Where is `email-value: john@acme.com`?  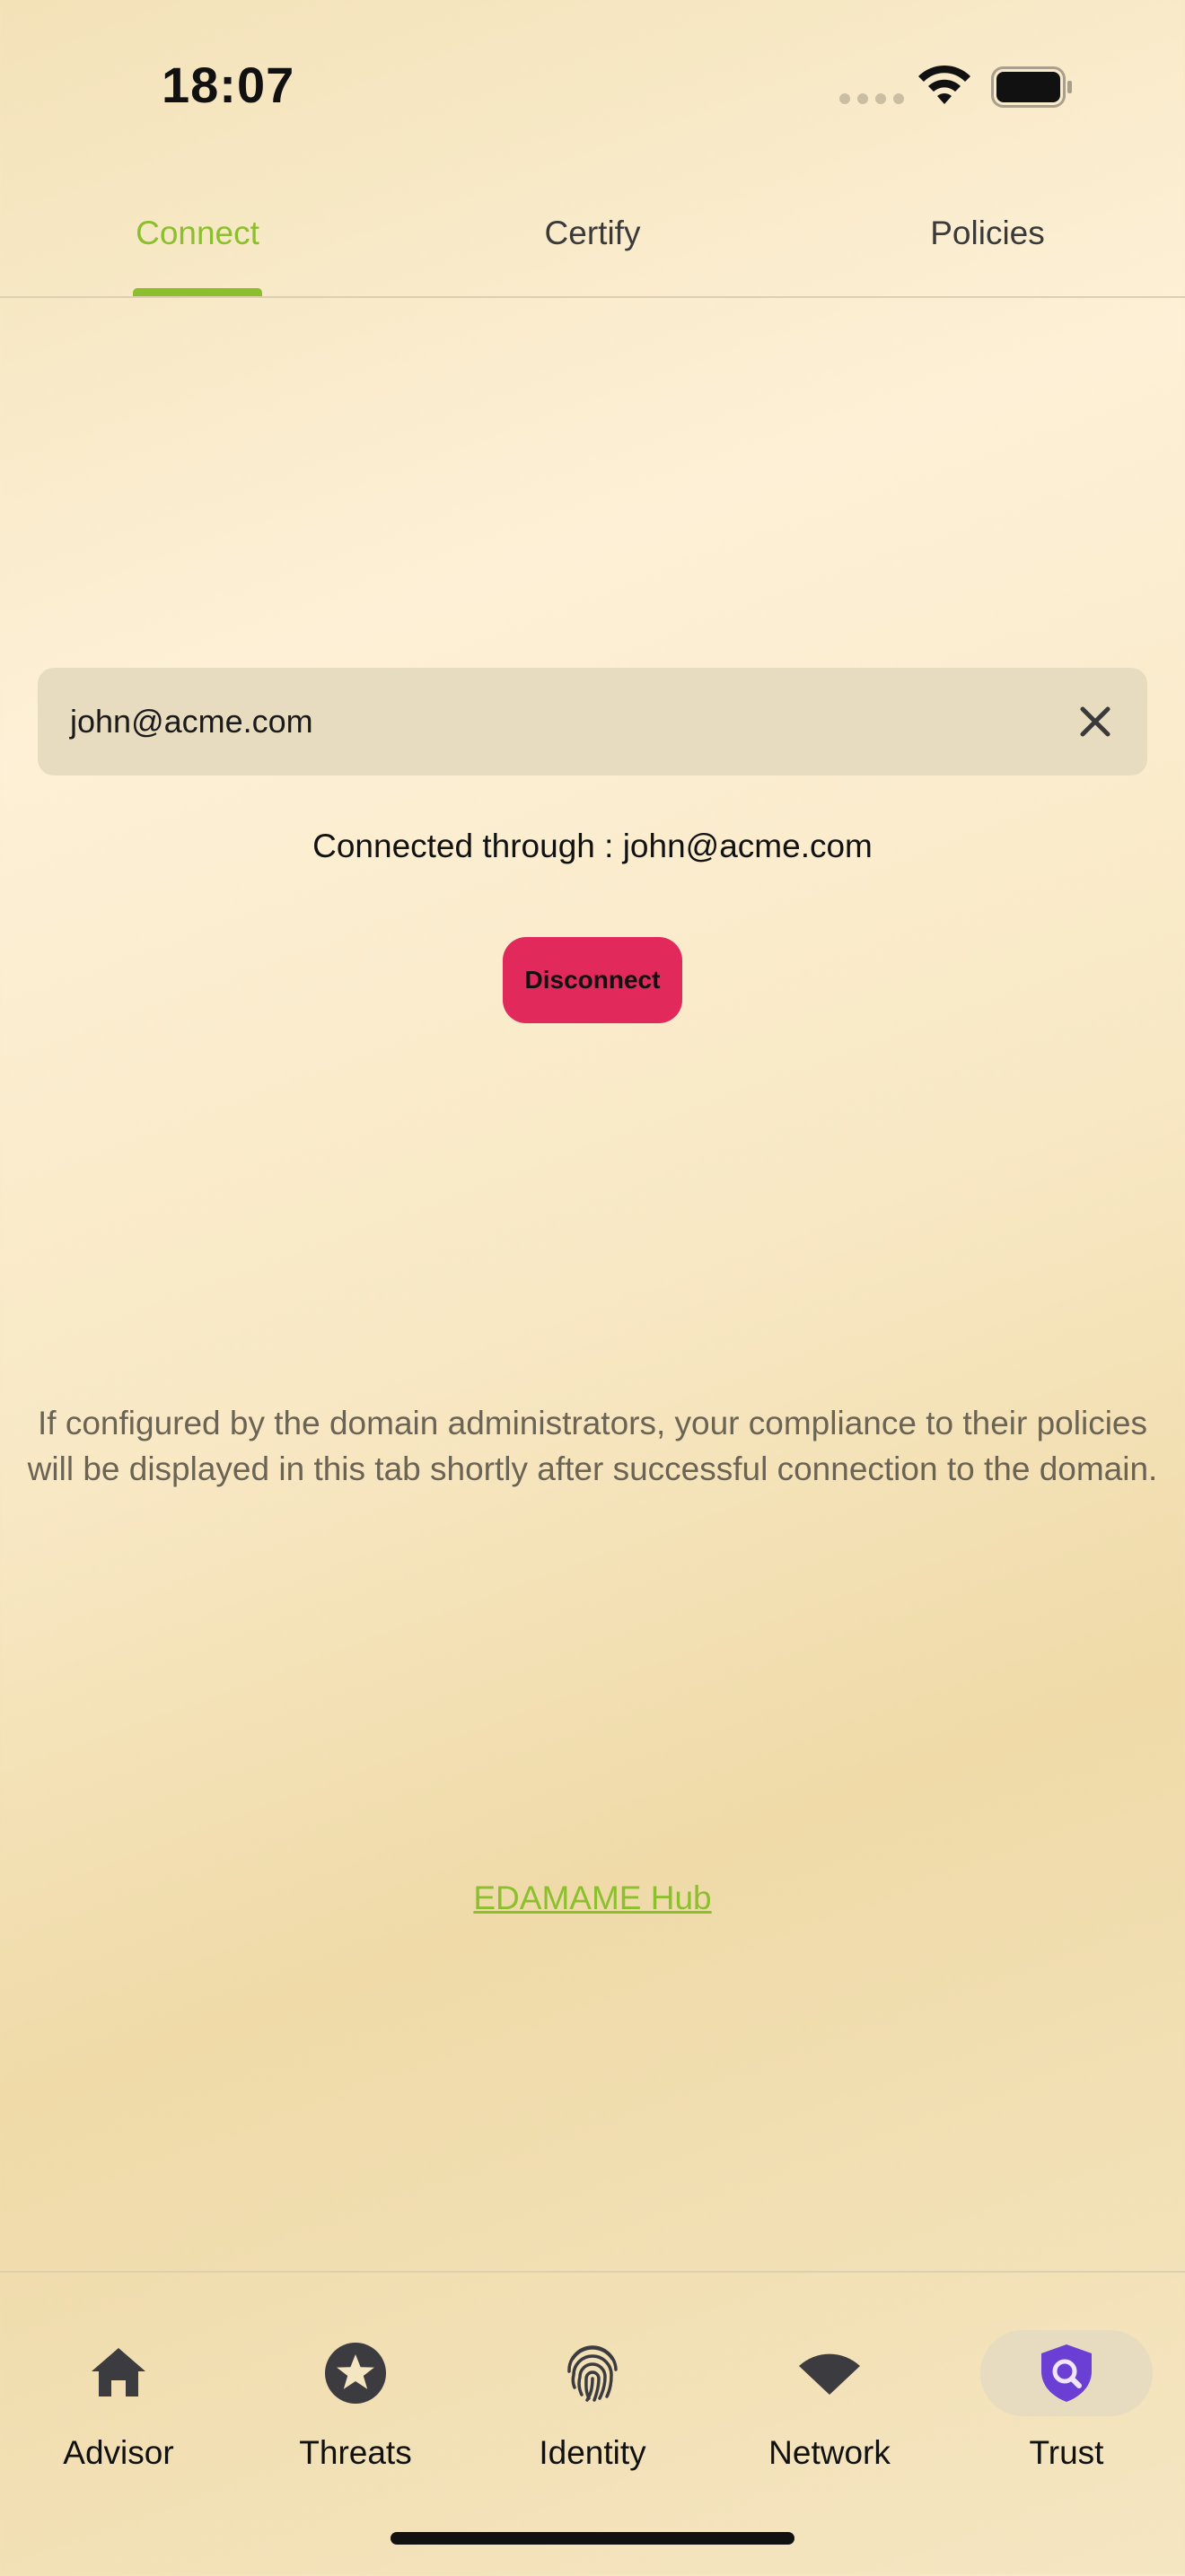
email-value: john@acme.com is located at coordinates (572, 721).